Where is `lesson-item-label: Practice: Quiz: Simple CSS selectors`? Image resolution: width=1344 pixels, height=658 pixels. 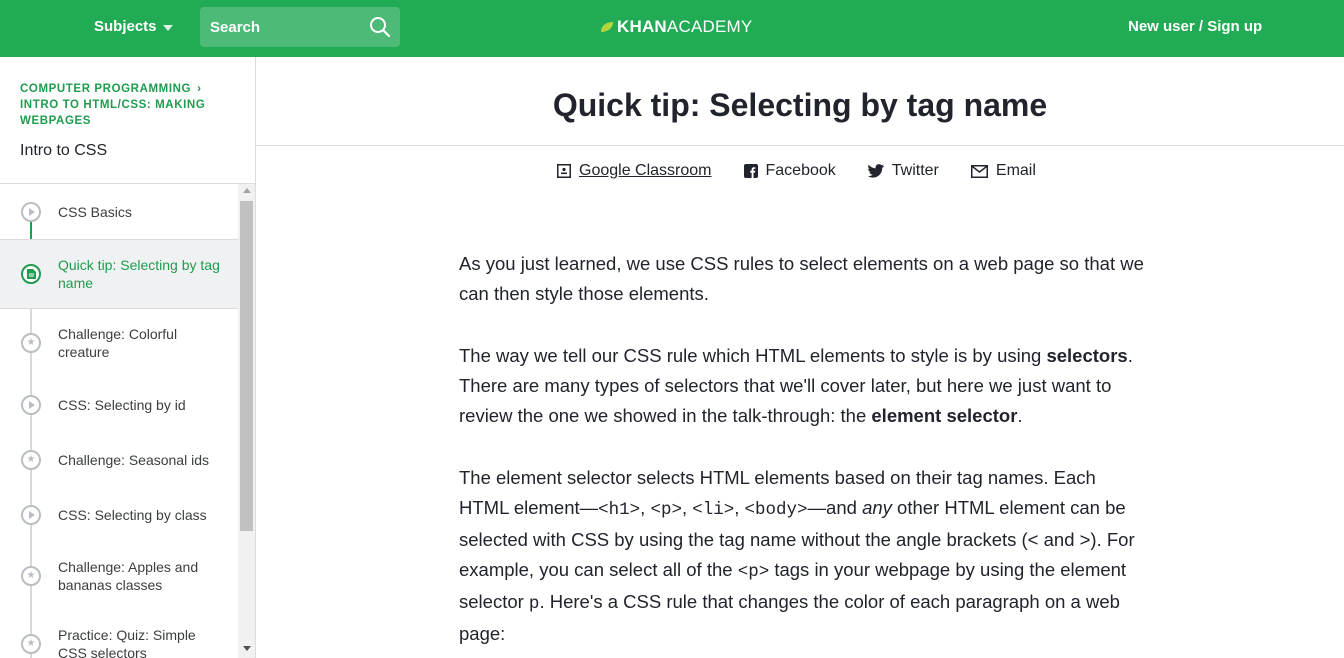
lesson-item-label: Practice: Quiz: Simple CSS selectors is located at coordinates (127, 642).